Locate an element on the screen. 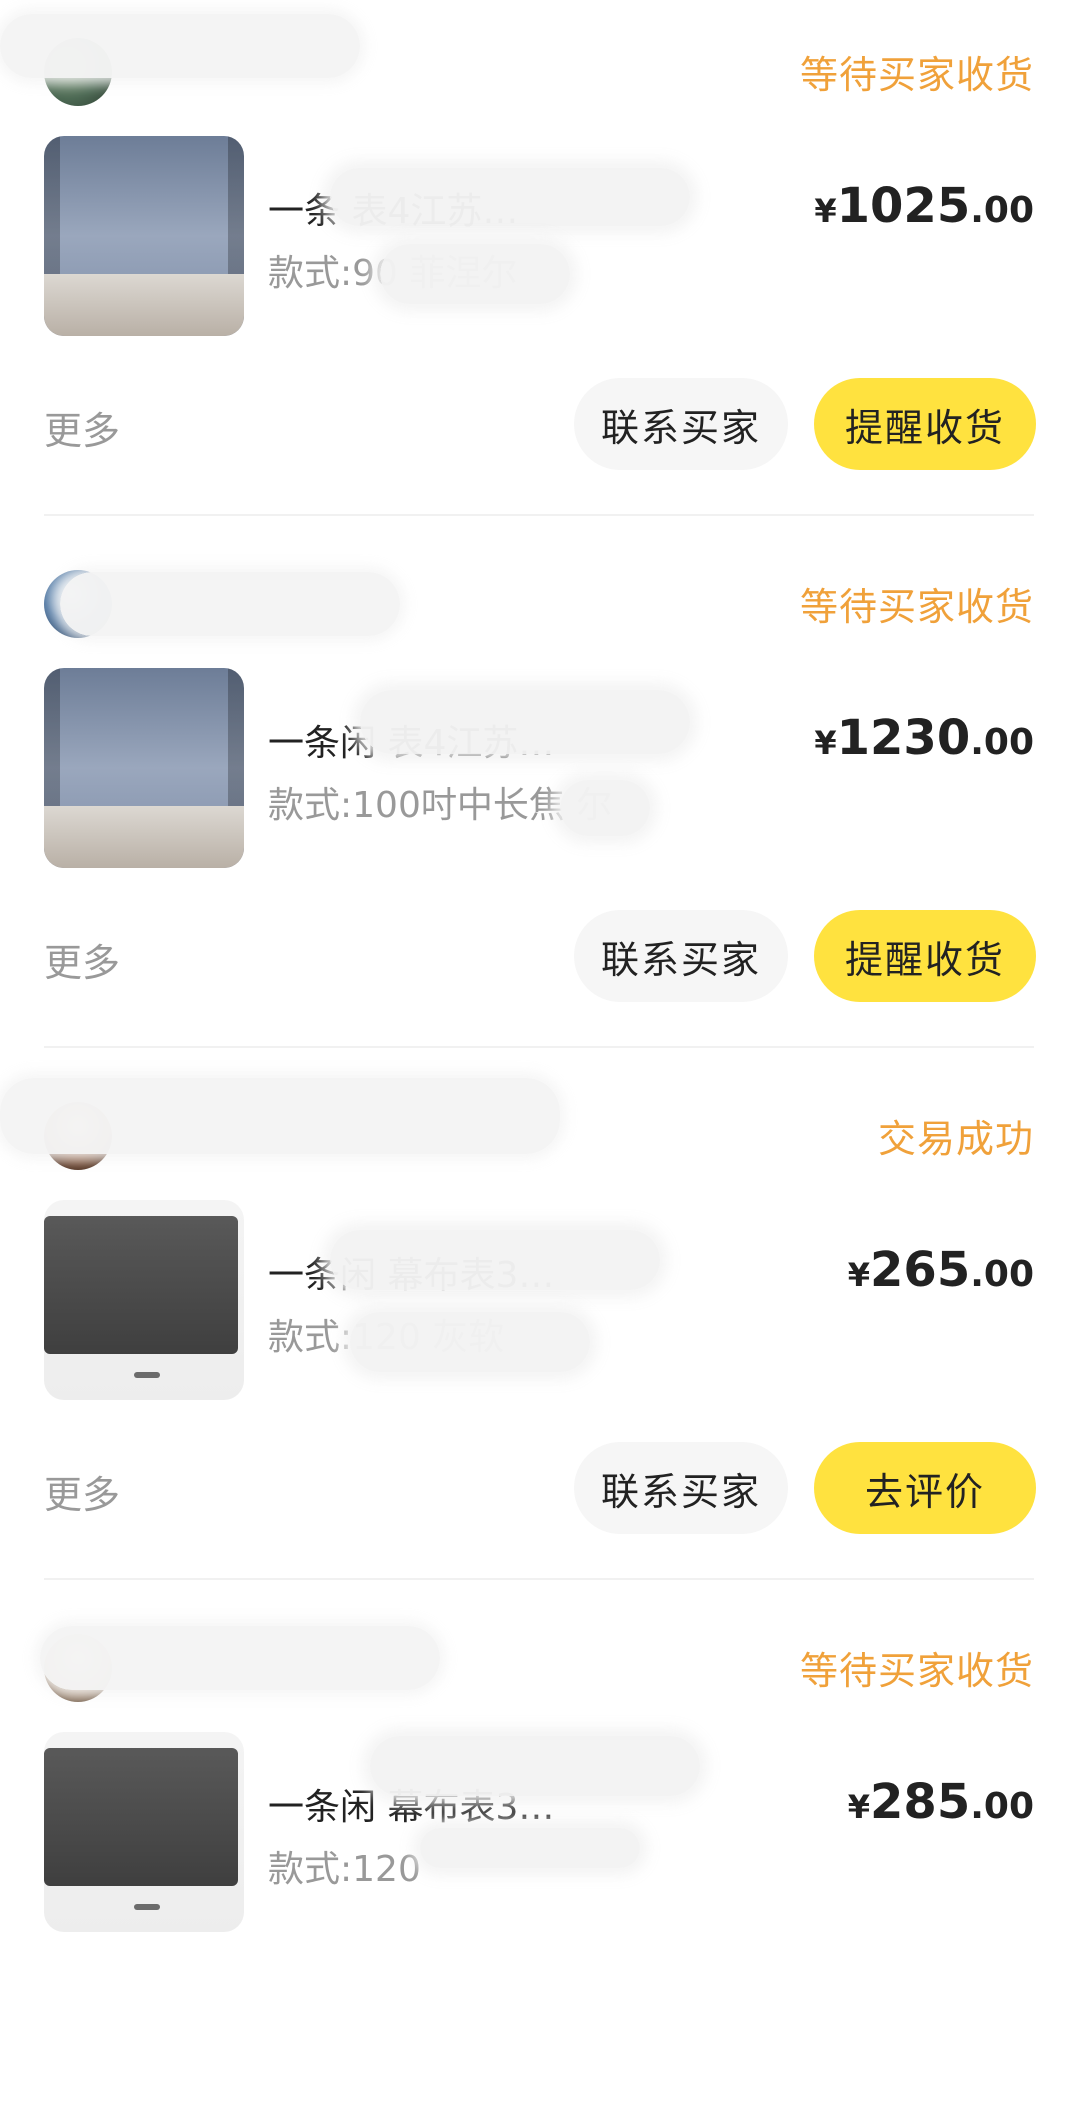 This screenshot has height=2128, width=1078. price-integer: 265 is located at coordinates (920, 1270).